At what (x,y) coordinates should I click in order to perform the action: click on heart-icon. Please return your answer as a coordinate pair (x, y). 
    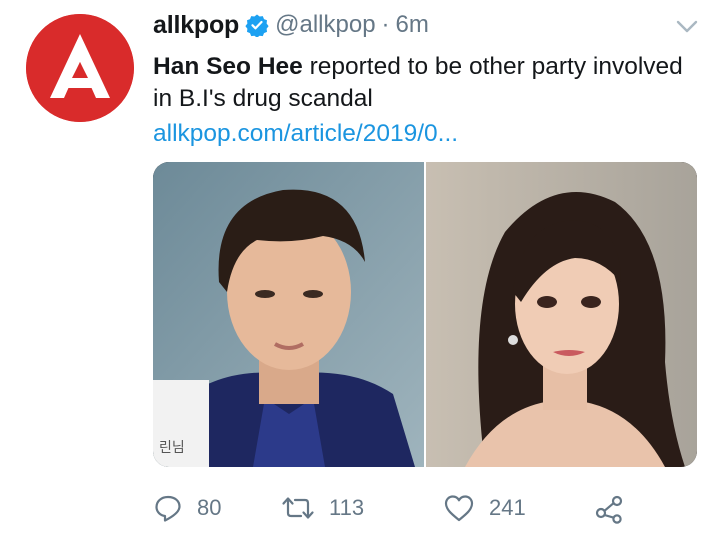
    Looking at the image, I should click on (459, 508).